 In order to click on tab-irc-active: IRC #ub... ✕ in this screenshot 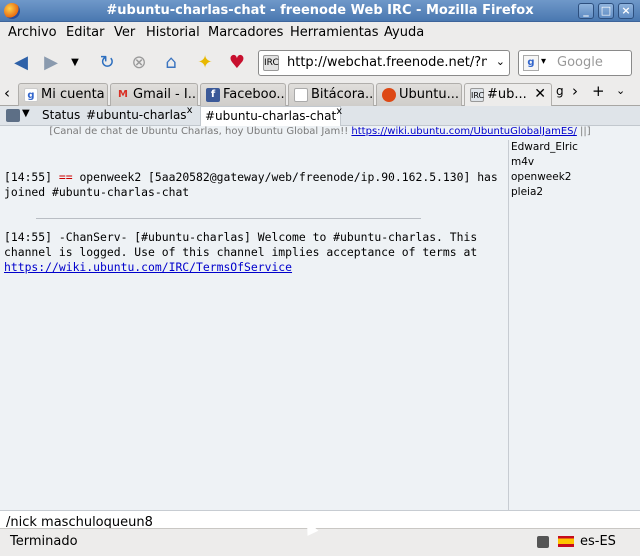, I will do `click(508, 95)`.